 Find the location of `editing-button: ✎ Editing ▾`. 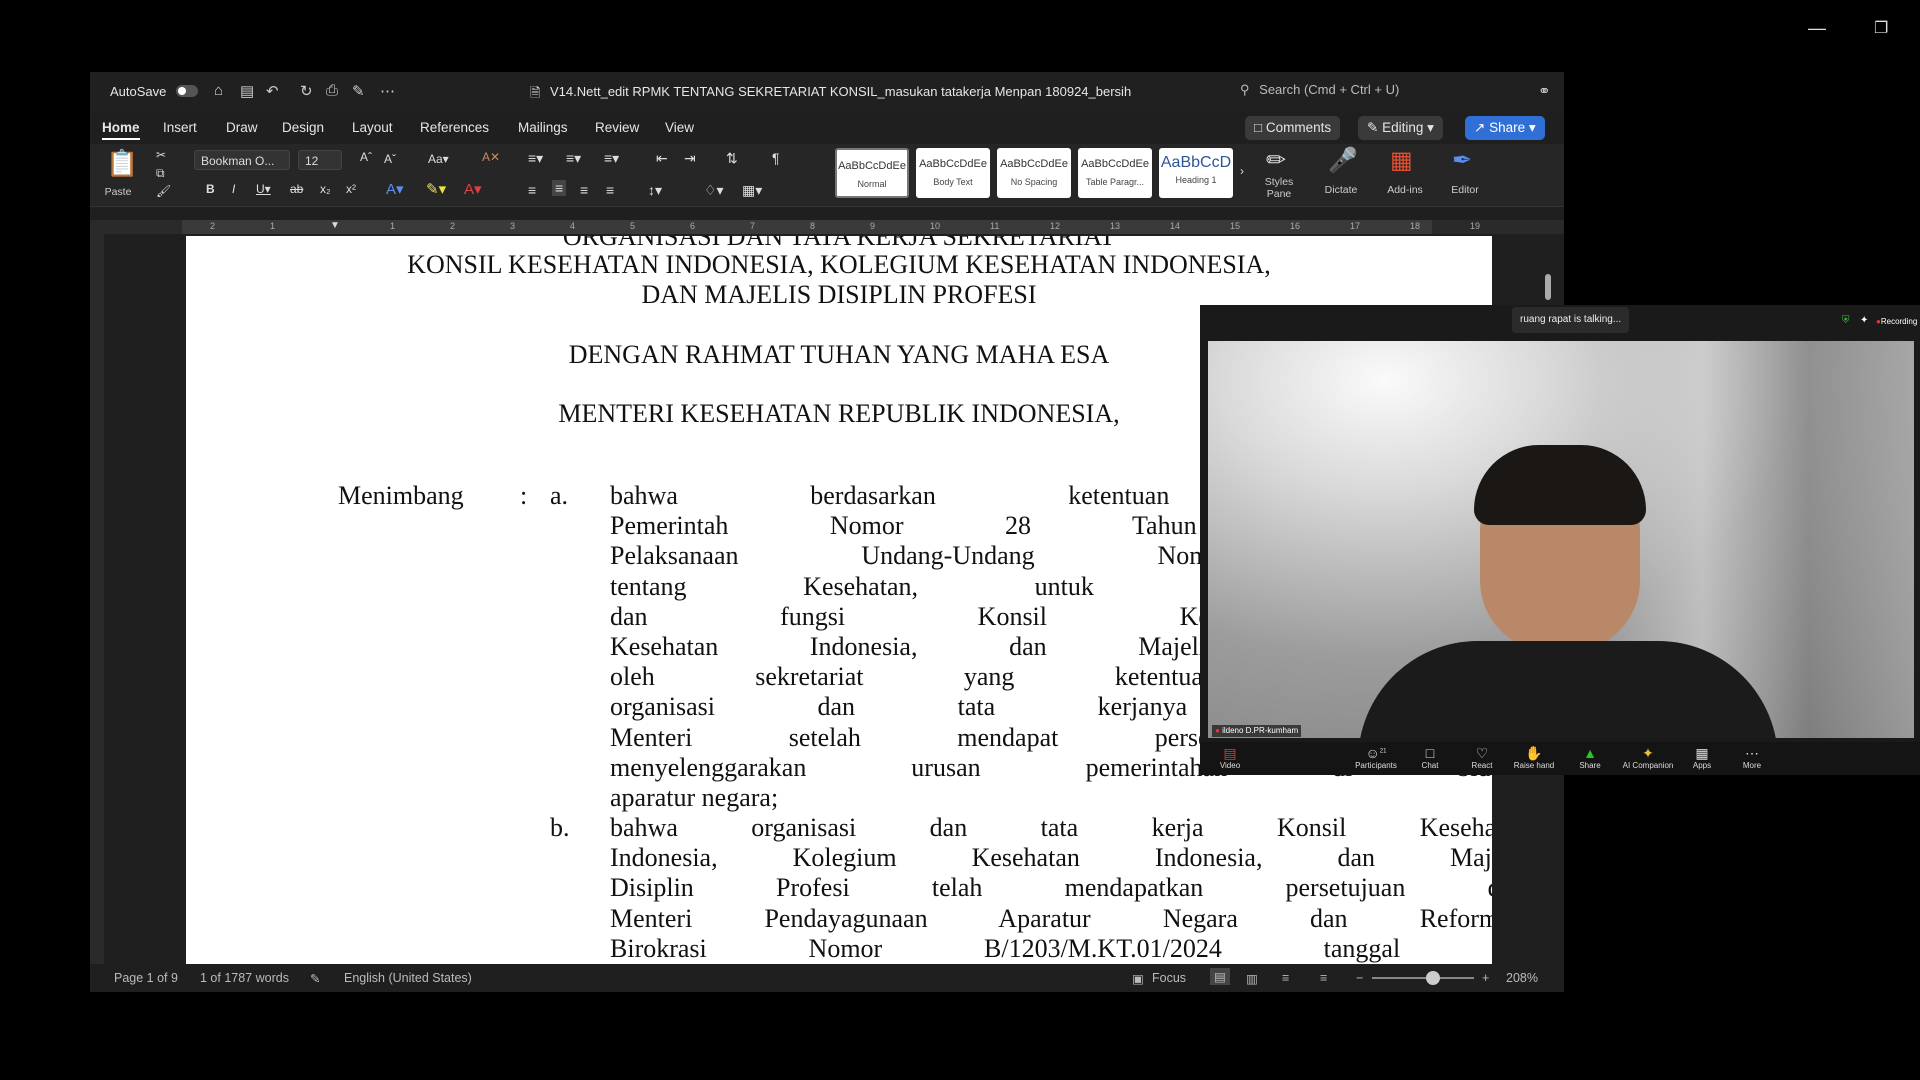

editing-button: ✎ Editing ▾ is located at coordinates (1400, 128).